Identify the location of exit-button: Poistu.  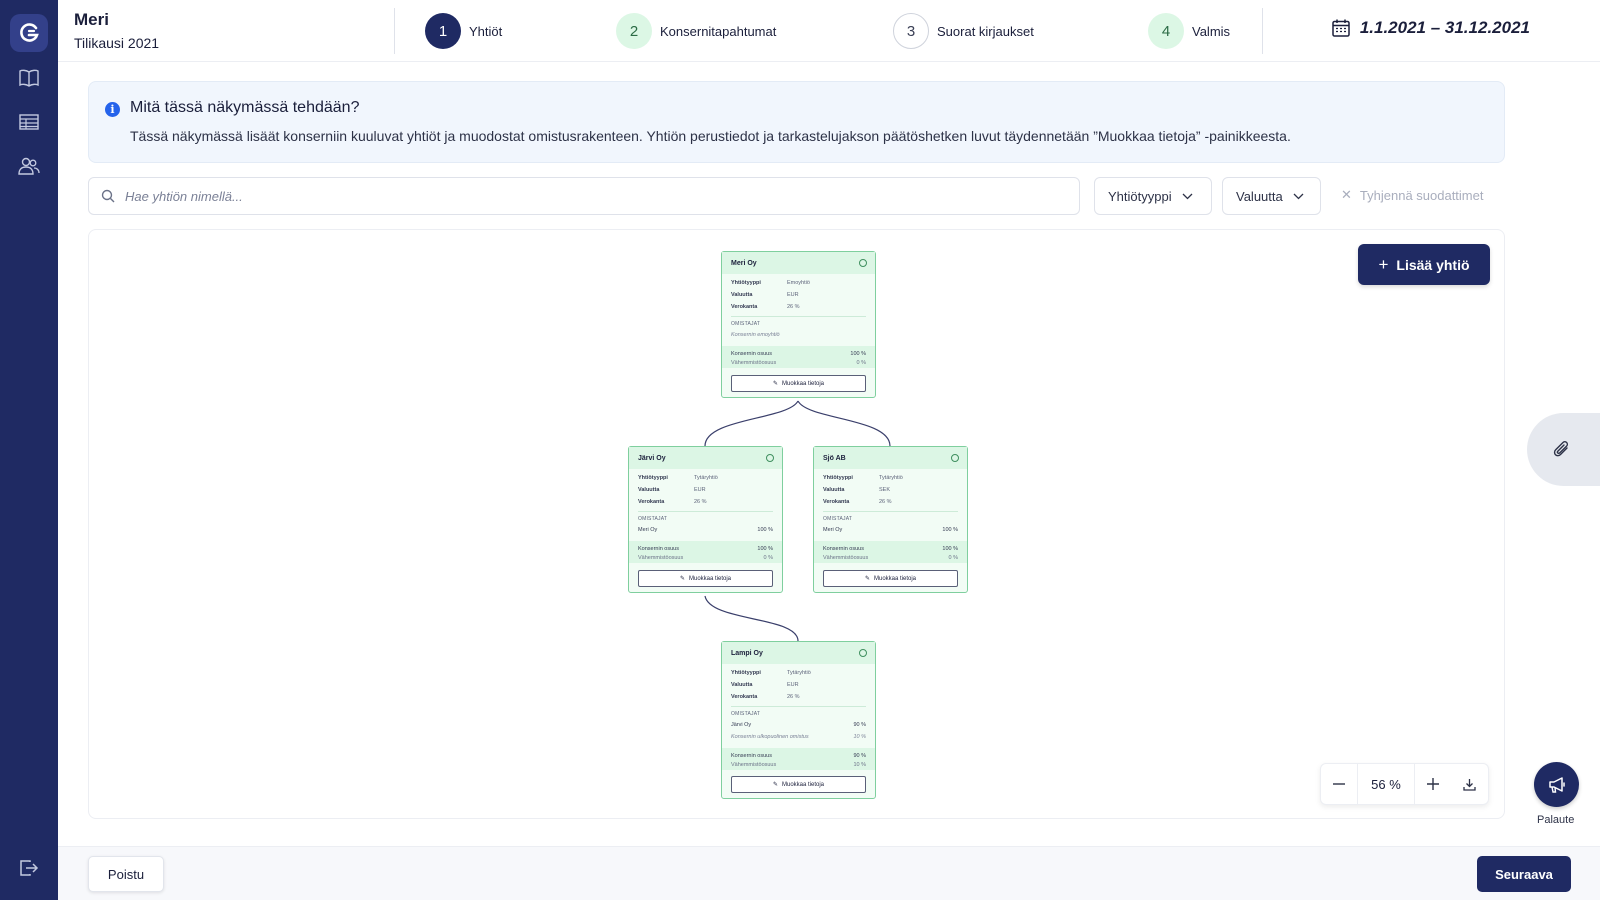
(126, 874).